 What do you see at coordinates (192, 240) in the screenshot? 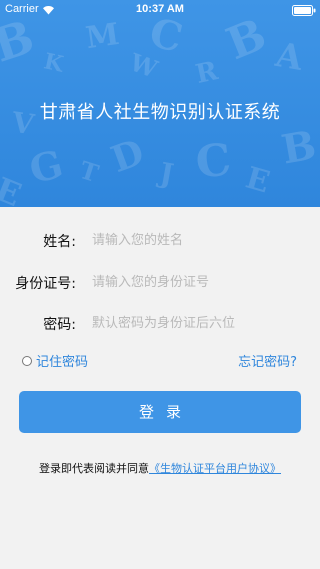
I see `name-input` at bounding box center [192, 240].